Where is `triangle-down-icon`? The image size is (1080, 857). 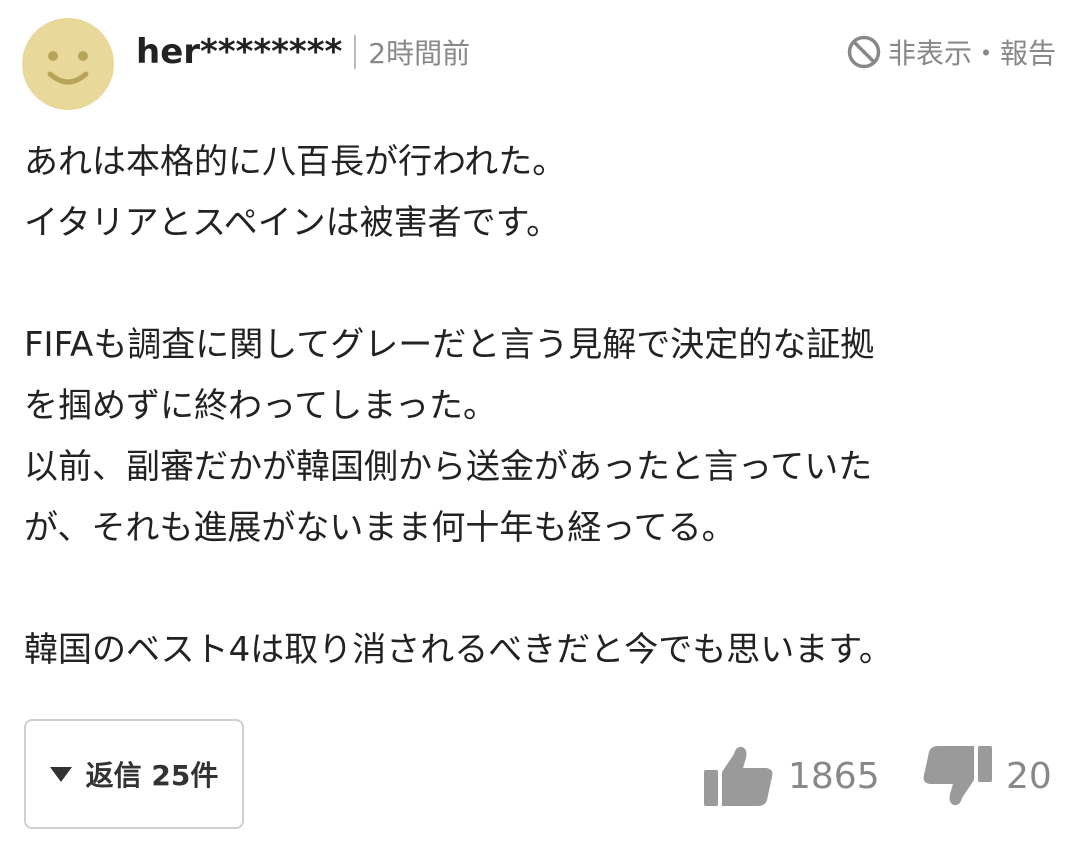
triangle-down-icon is located at coordinates (60, 774).